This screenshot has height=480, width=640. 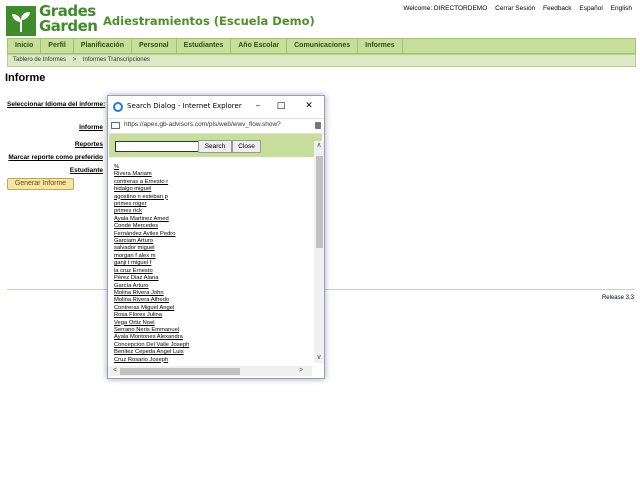 I want to click on logo-line2: Garden, so click(x=68, y=26).